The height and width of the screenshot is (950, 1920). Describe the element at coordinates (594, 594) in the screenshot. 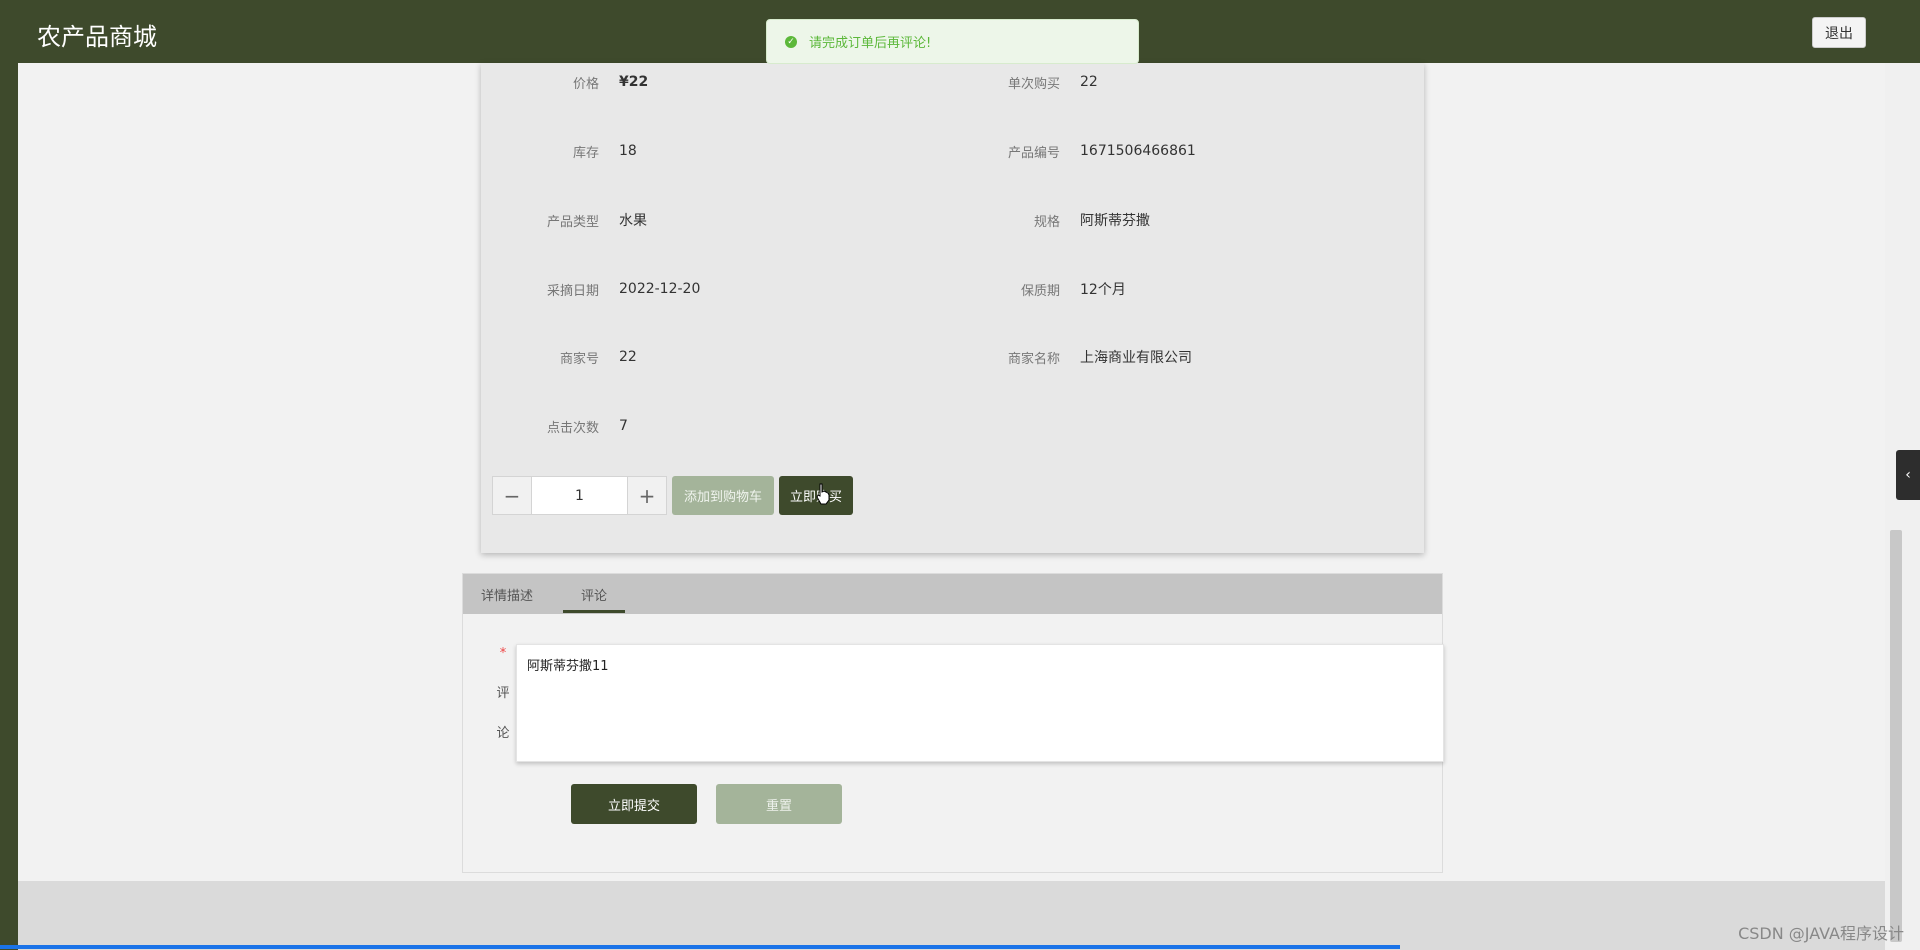

I see `tab-comments: 评论` at that location.